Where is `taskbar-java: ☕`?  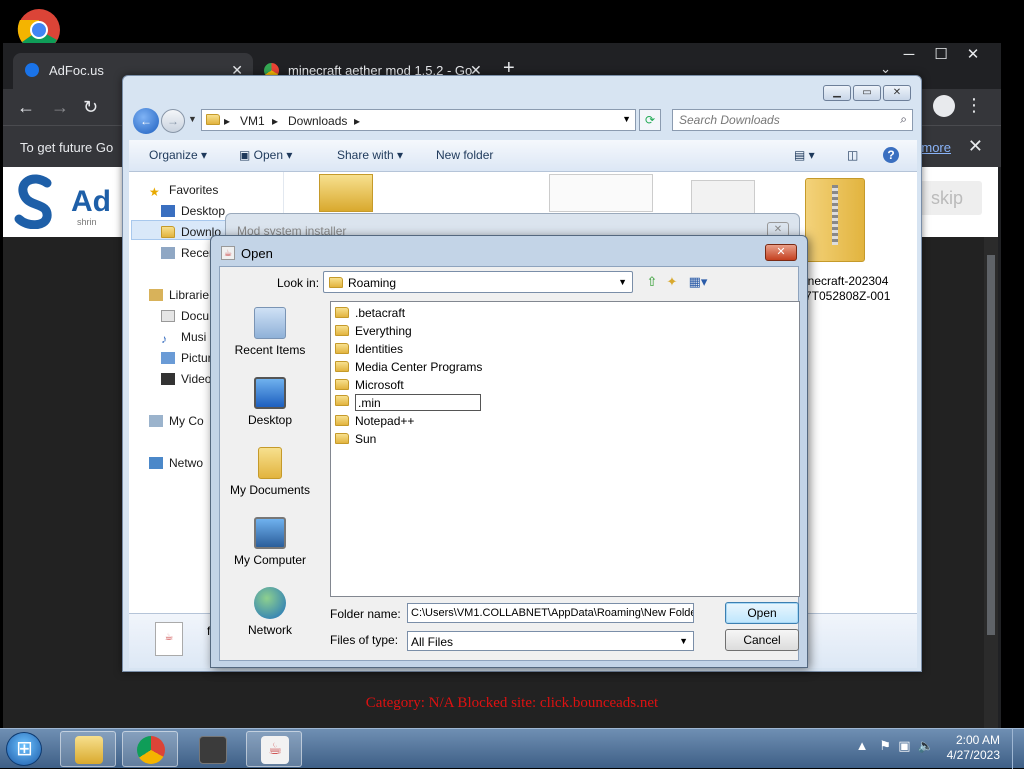
taskbar-java: ☕ is located at coordinates (274, 749).